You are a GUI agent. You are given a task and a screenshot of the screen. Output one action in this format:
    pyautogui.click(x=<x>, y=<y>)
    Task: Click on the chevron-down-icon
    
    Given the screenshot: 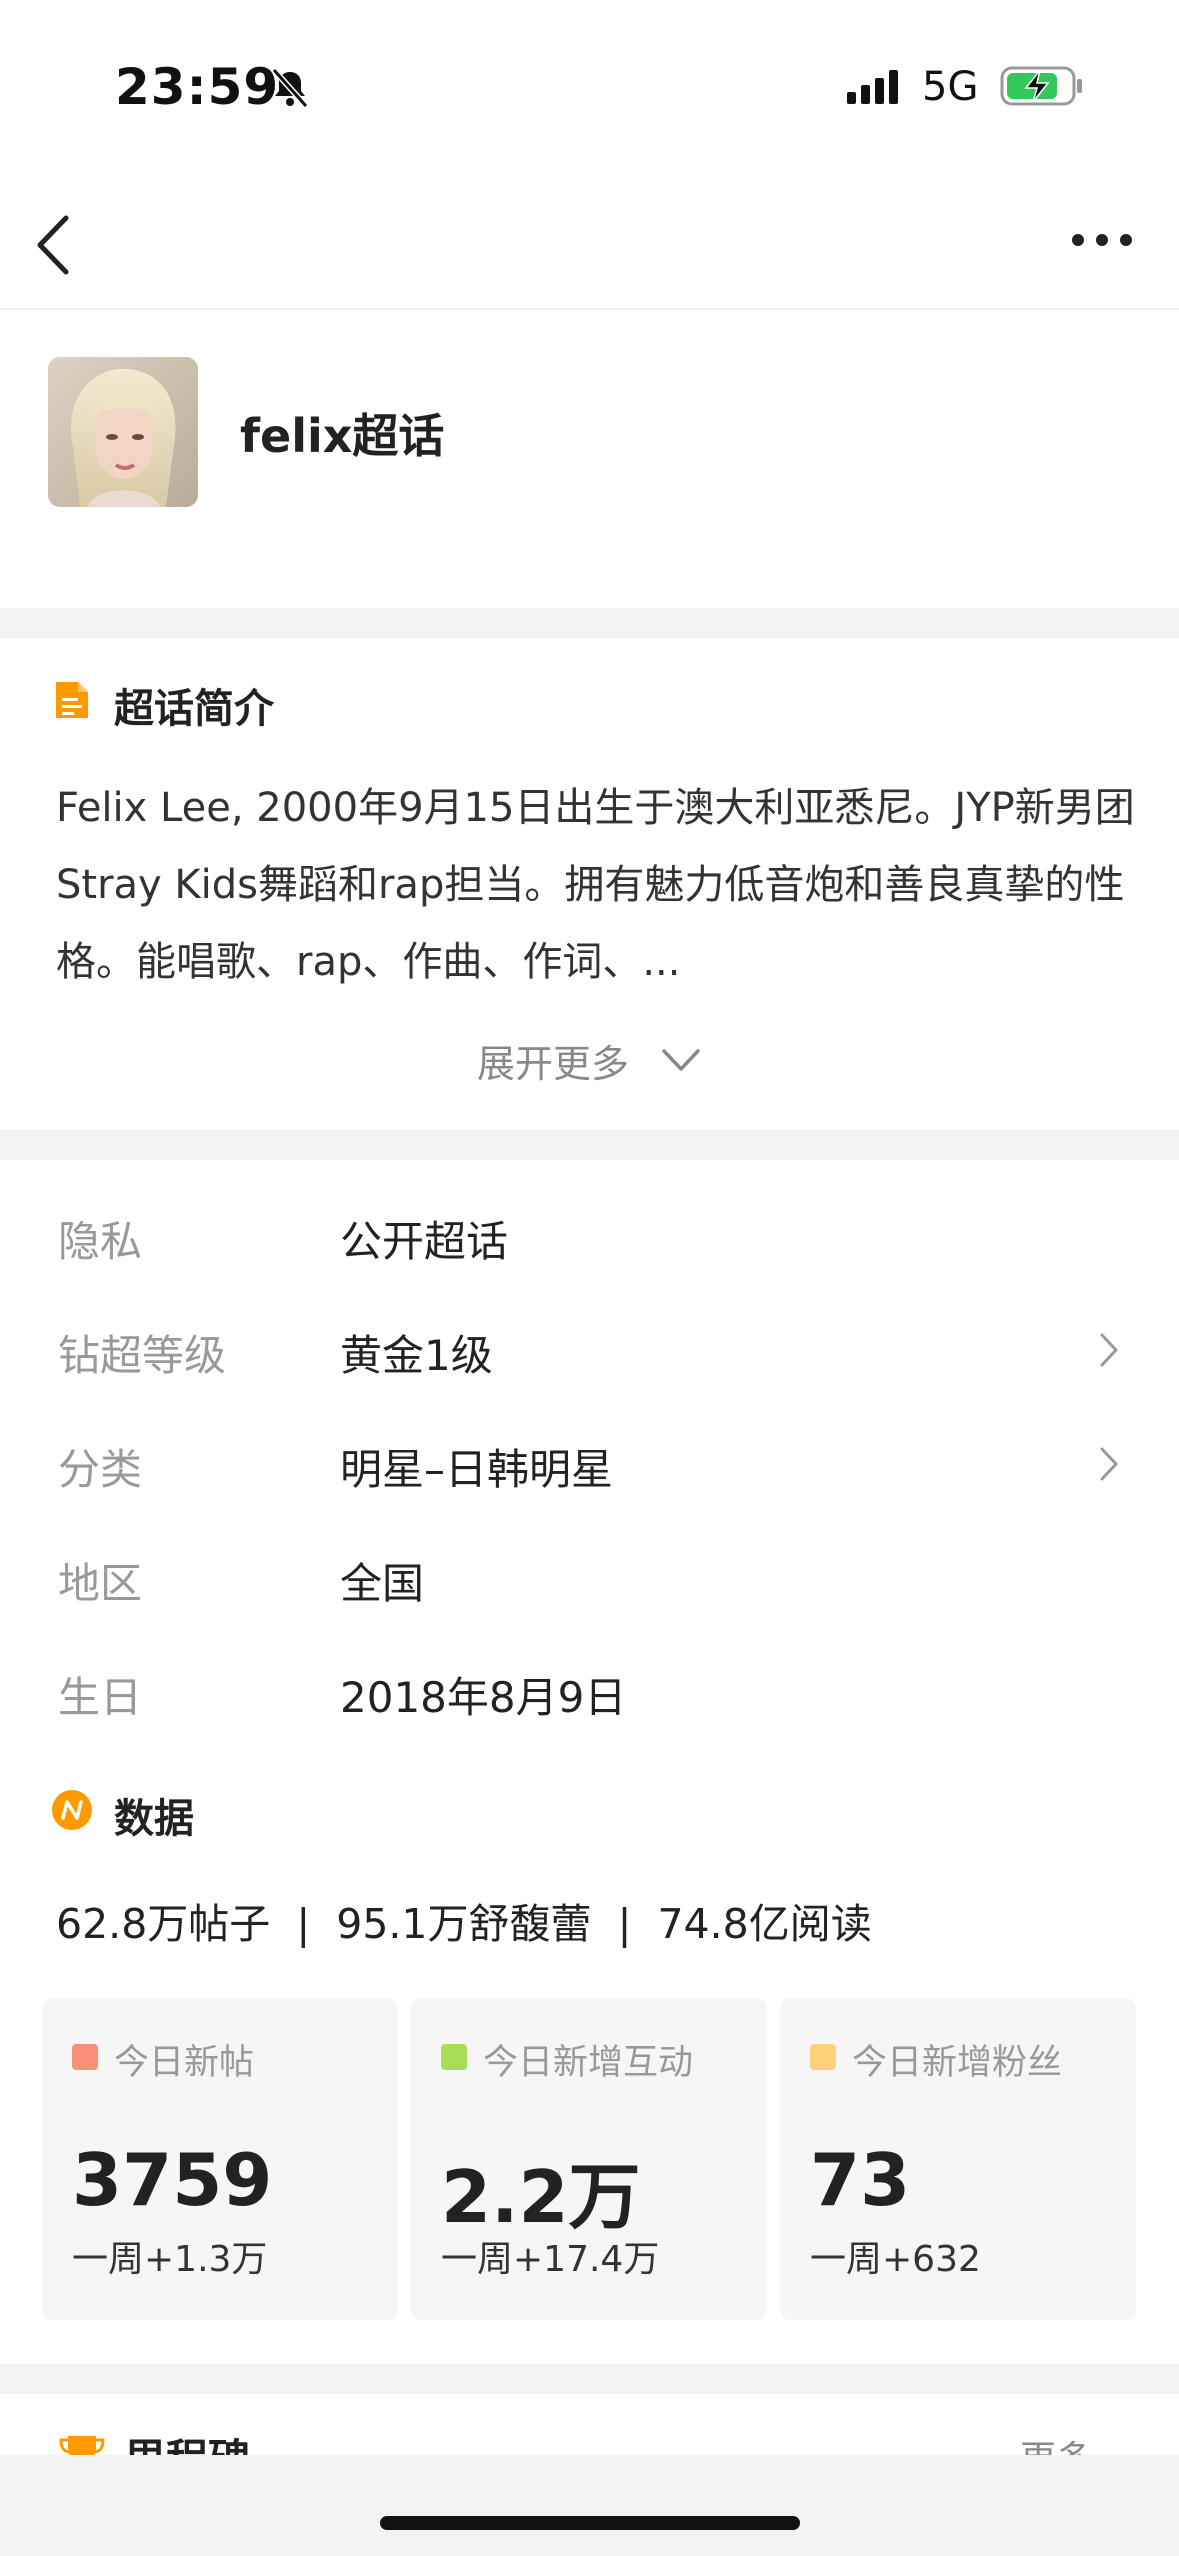 What is the action you would take?
    pyautogui.click(x=681, y=1060)
    